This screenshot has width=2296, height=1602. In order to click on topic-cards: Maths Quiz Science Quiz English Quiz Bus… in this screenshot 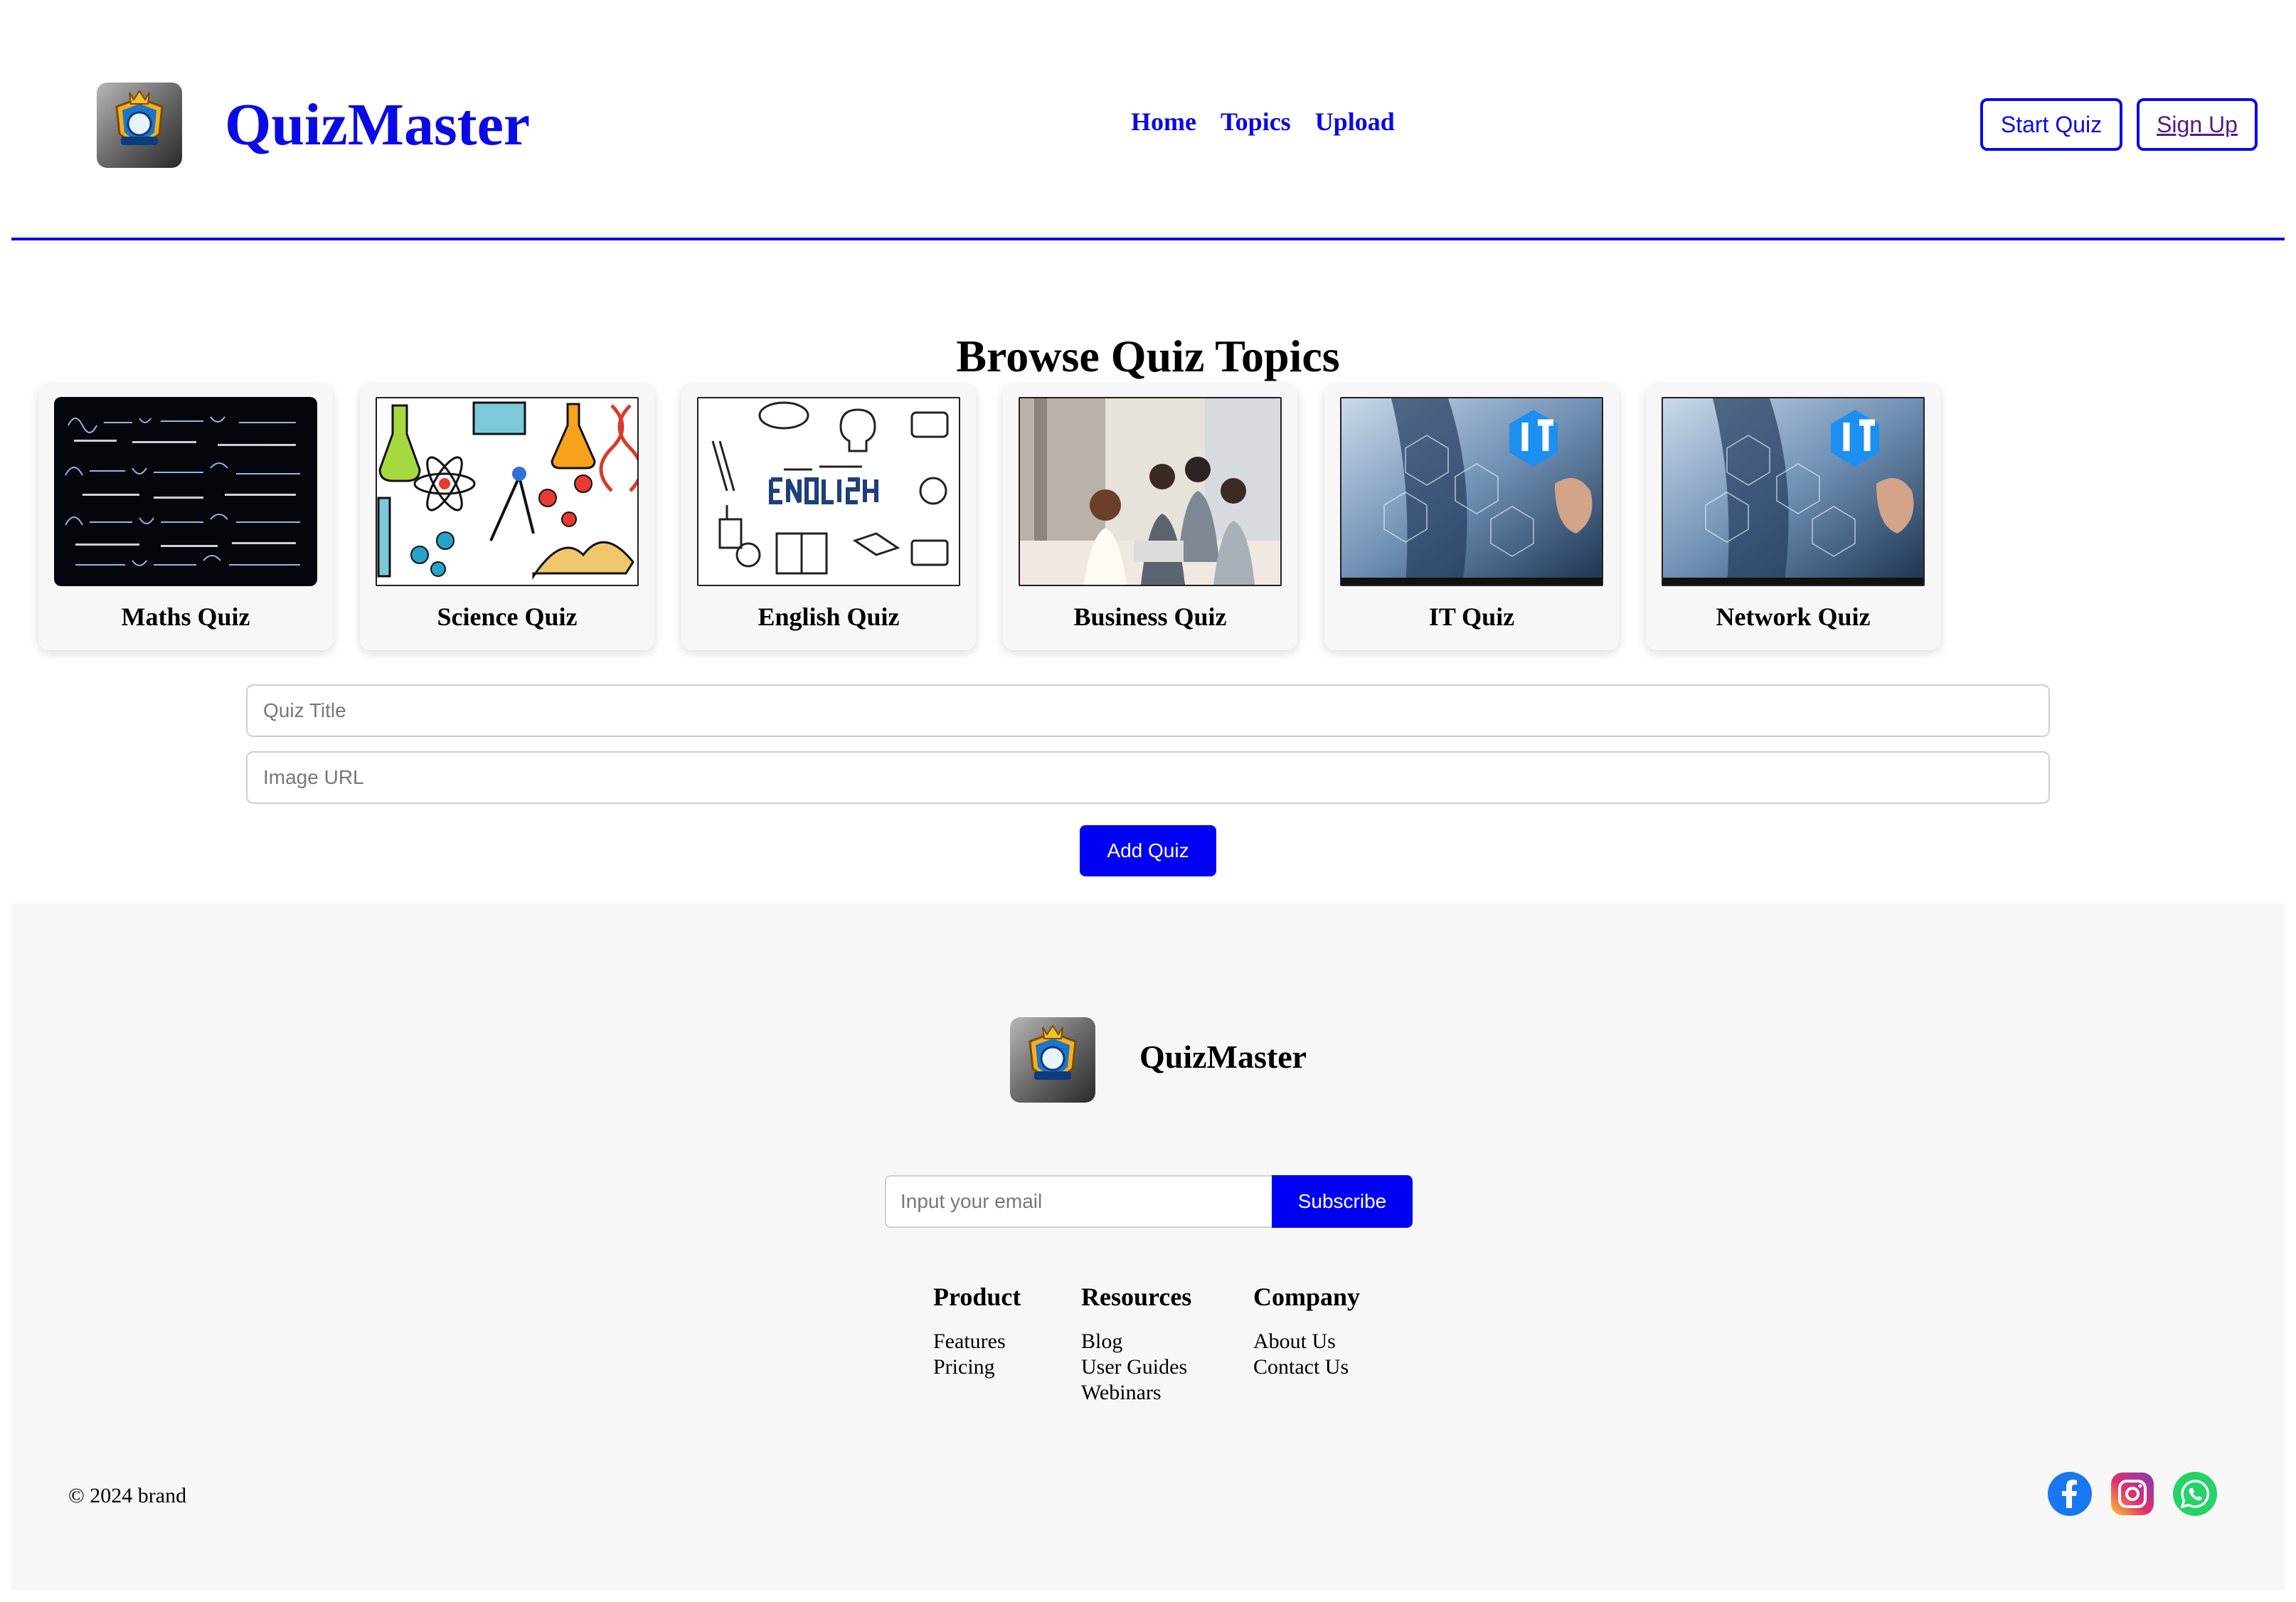, I will do `click(989, 517)`.